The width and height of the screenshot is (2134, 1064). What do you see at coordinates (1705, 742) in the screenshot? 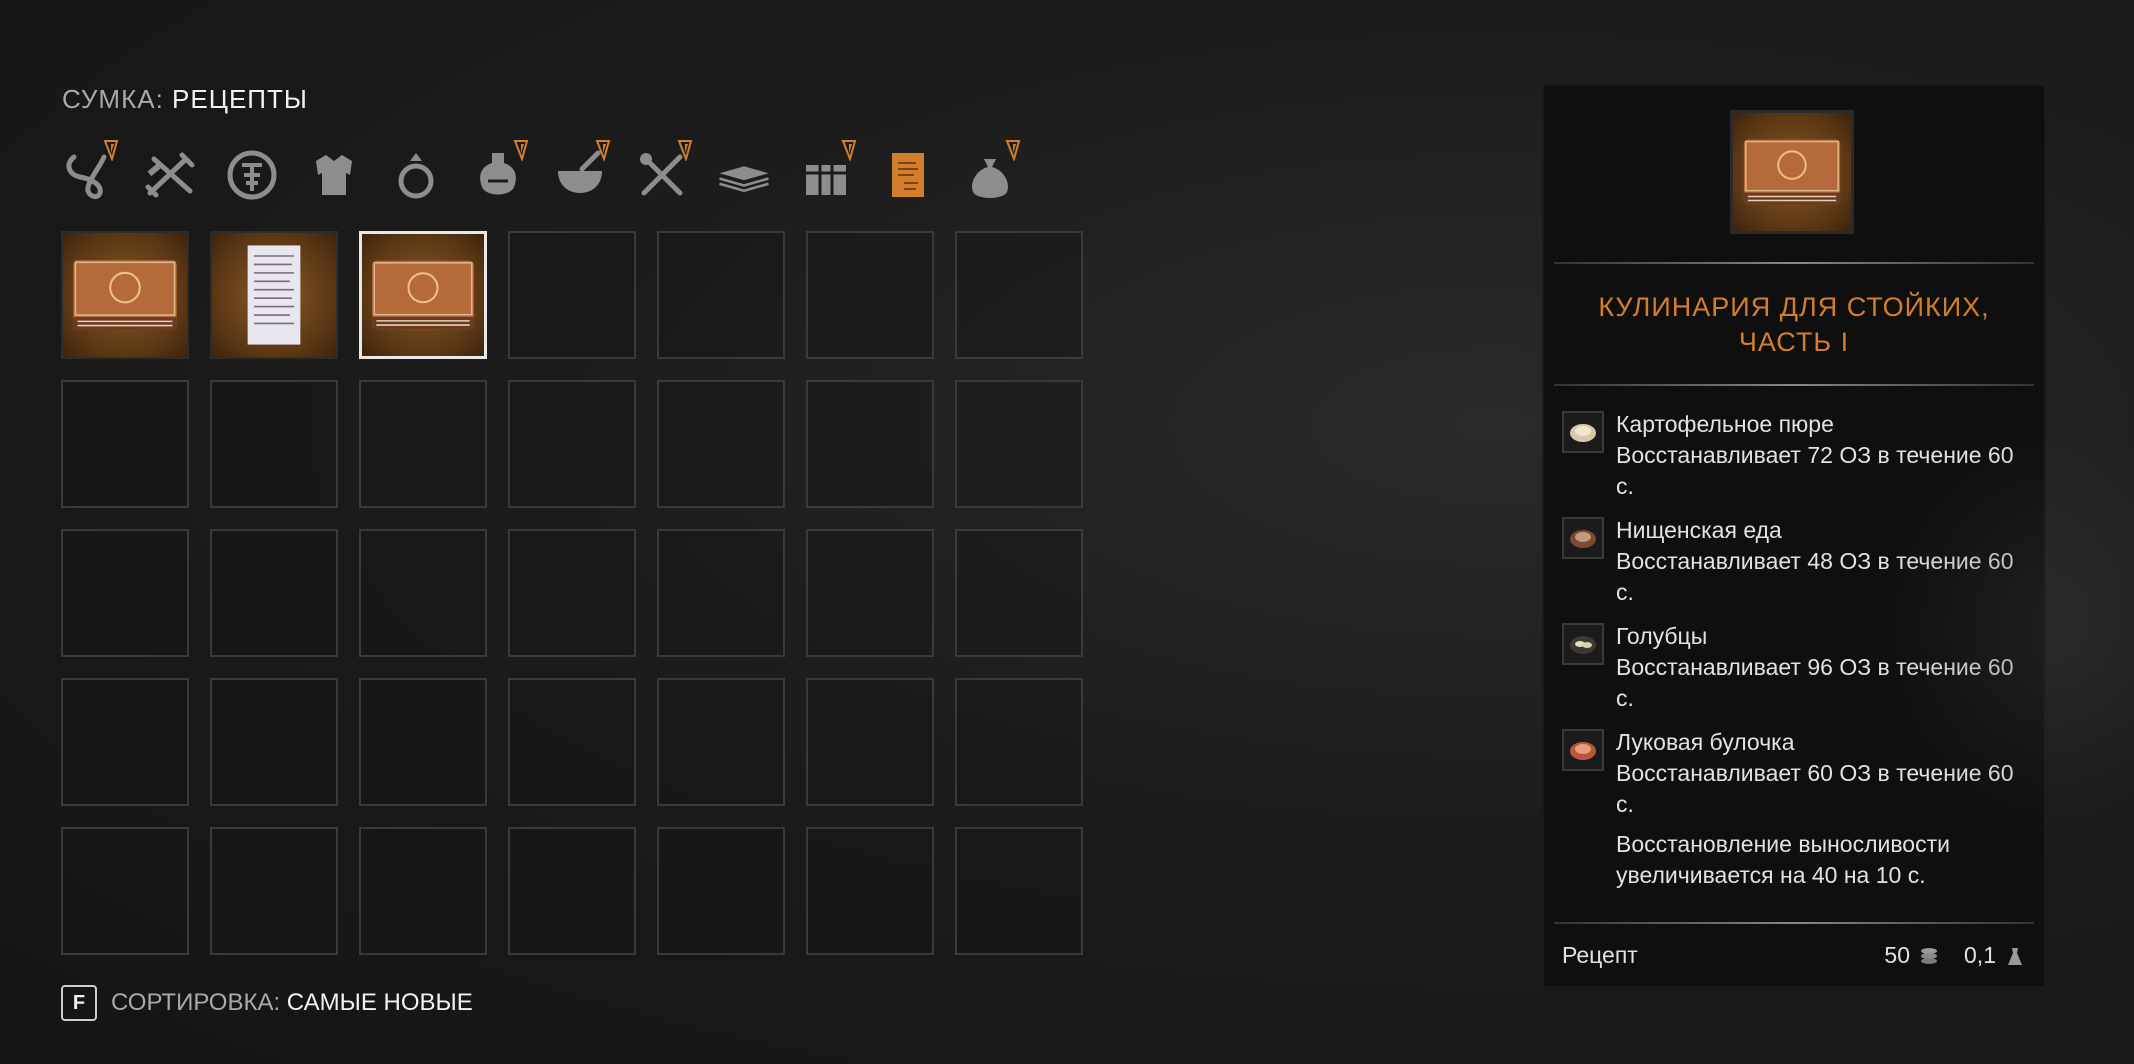
I see `effect-name: Луковая булочка` at bounding box center [1705, 742].